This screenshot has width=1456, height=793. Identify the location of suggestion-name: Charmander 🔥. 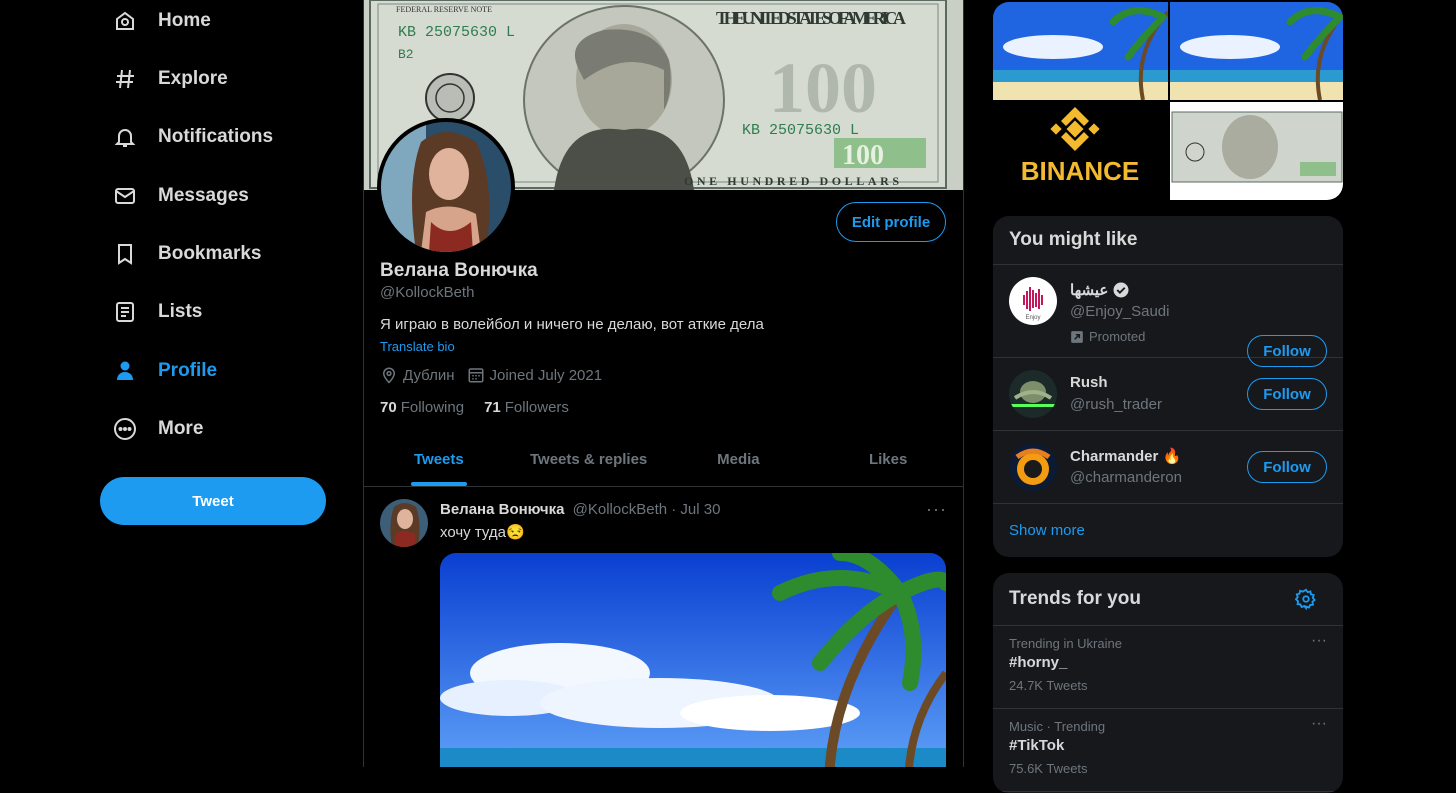
(1125, 456).